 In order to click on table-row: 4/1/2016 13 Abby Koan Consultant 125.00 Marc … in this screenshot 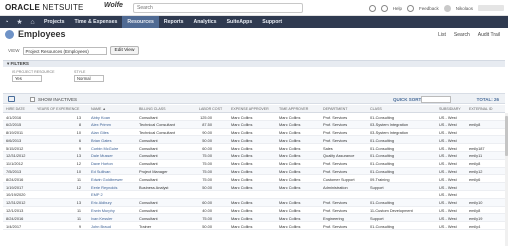, I will do `click(254, 117)`.